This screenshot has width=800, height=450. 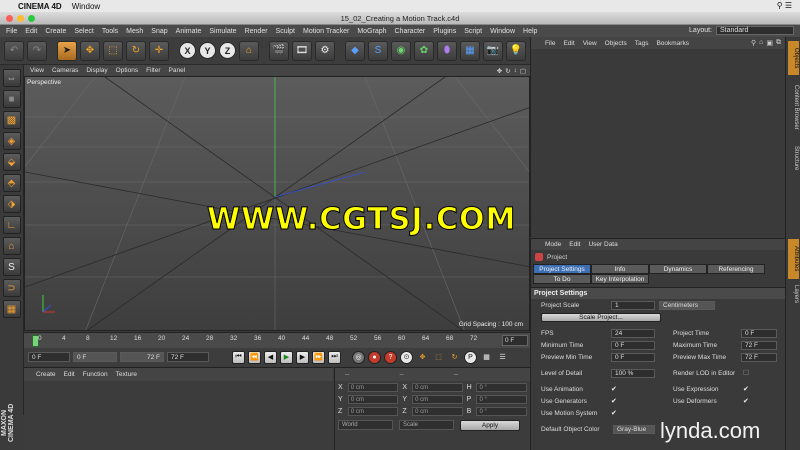 What do you see at coordinates (142, 357) in the screenshot?
I see `range-end-field: 72 F` at bounding box center [142, 357].